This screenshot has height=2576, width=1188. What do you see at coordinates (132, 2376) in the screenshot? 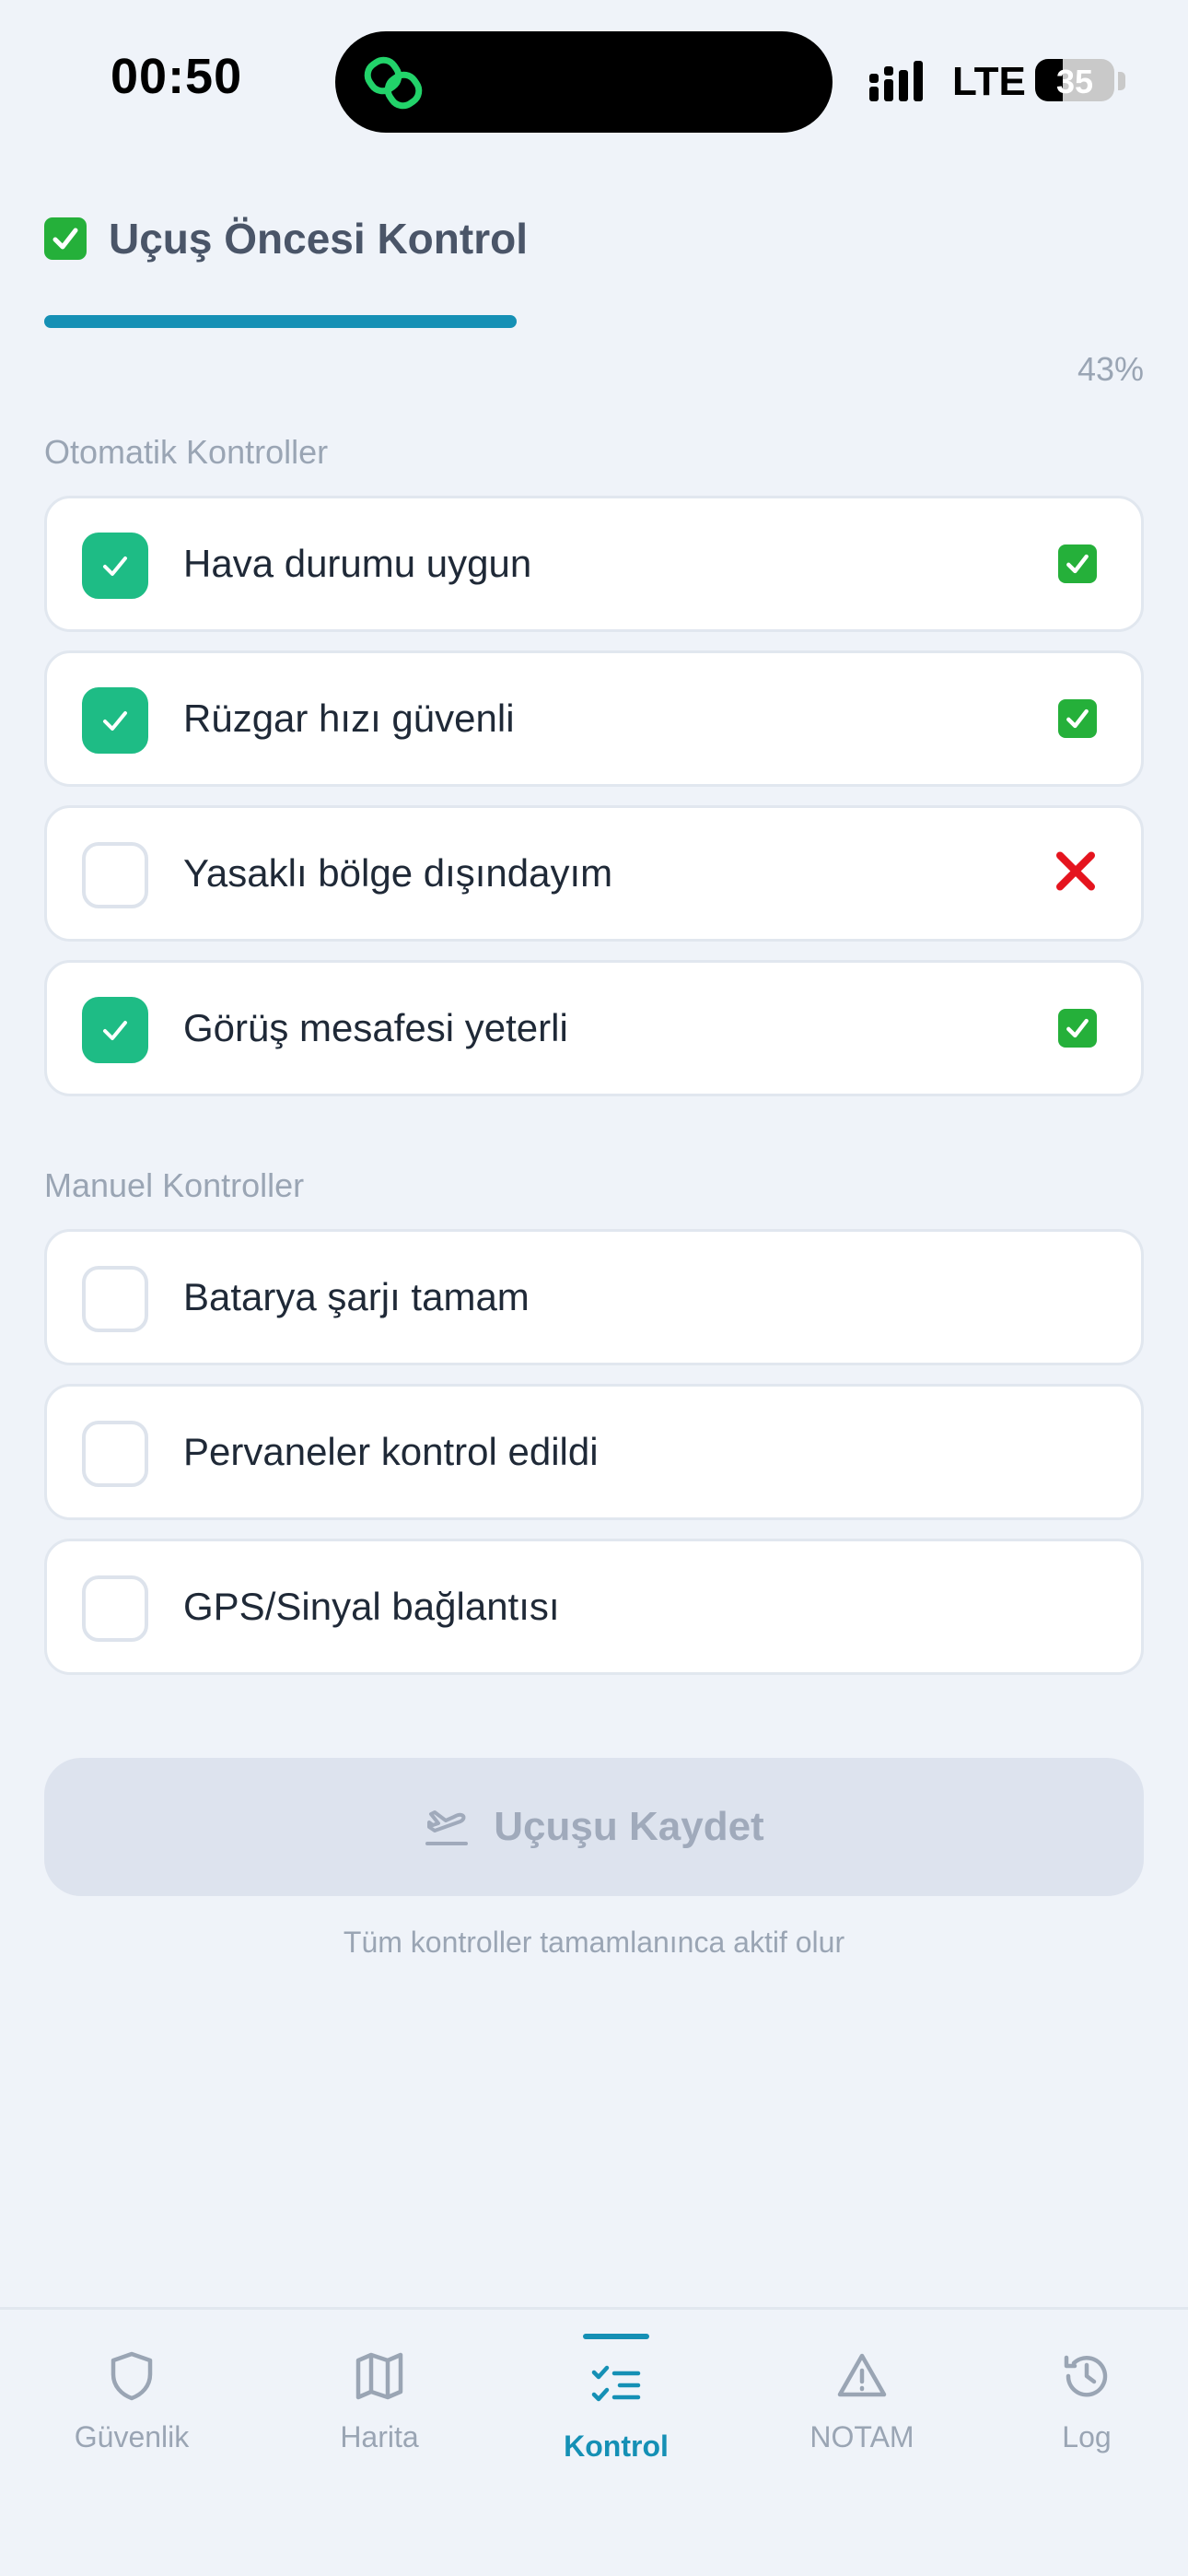
I see `shield-icon` at bounding box center [132, 2376].